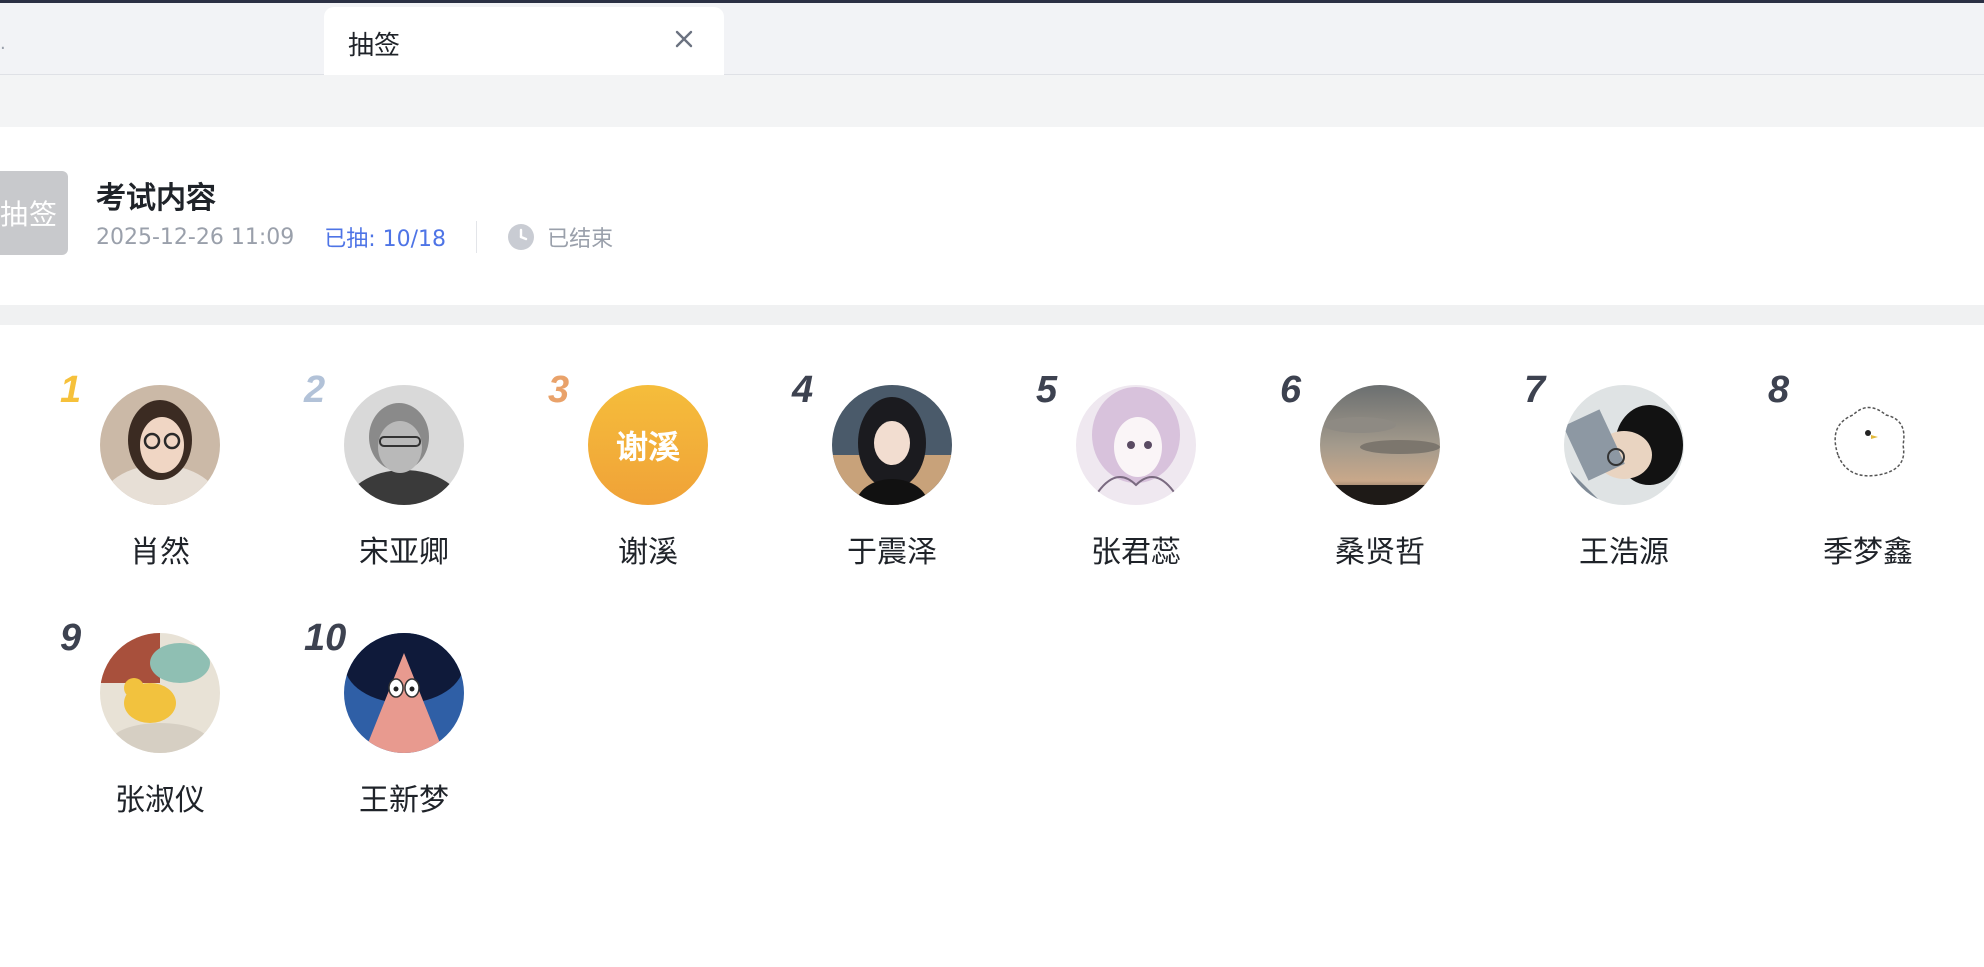  Describe the element at coordinates (1868, 552) in the screenshot. I see `person-name: 季梦鑫` at that location.